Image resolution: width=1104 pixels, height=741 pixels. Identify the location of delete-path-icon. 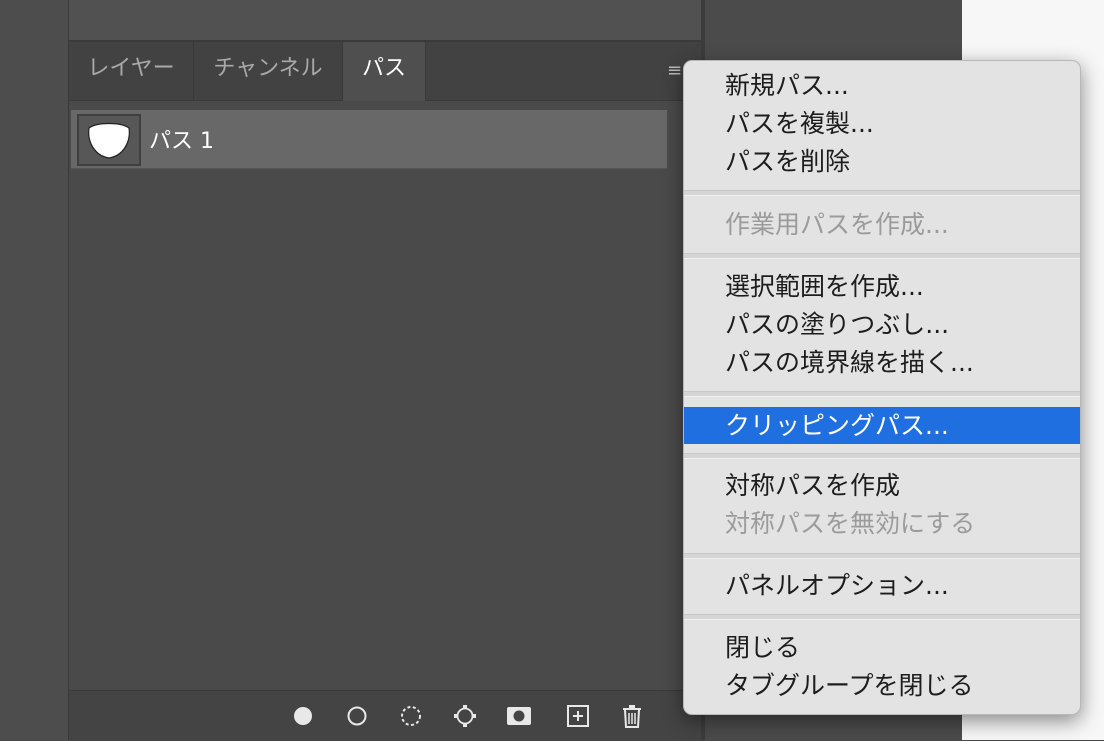
(632, 716).